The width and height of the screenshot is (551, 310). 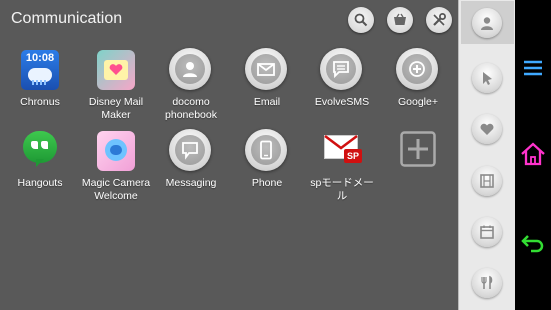 I want to click on app-sp-mode-mail: SP spモードメール, so click(x=342, y=166).